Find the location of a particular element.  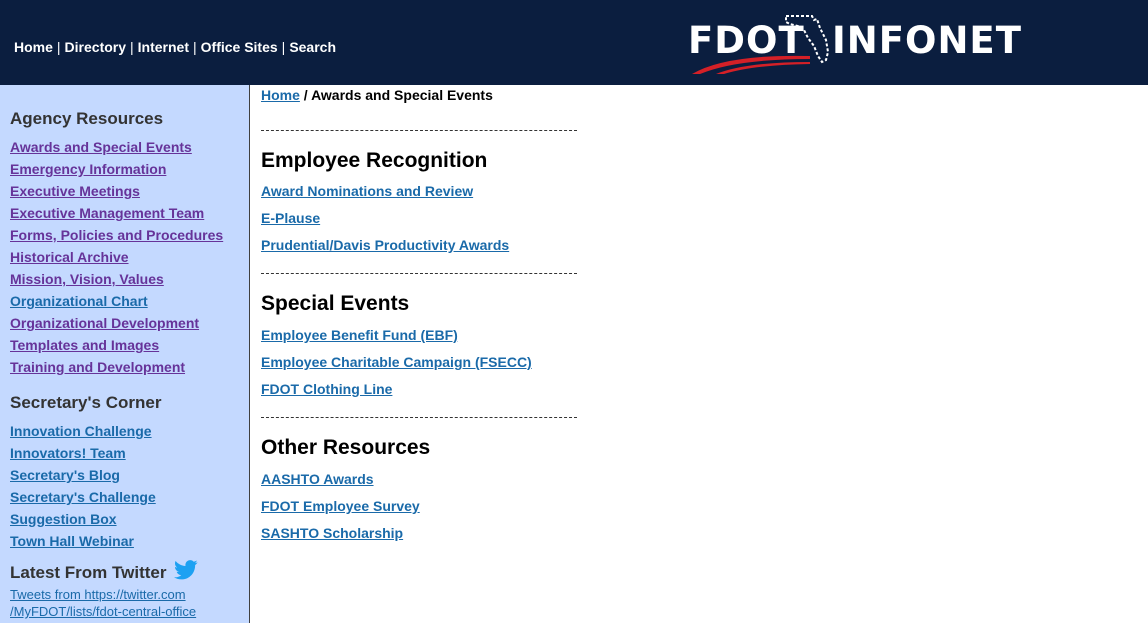

logo-text-infonet: INFONET is located at coordinates (927, 40).